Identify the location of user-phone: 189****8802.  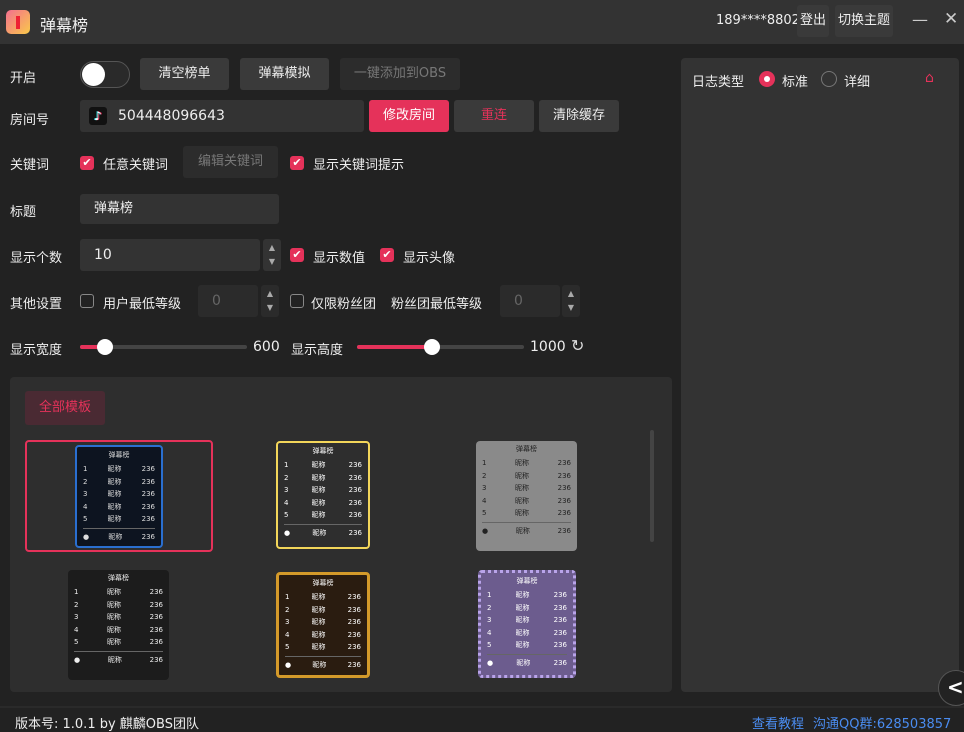
(758, 20).